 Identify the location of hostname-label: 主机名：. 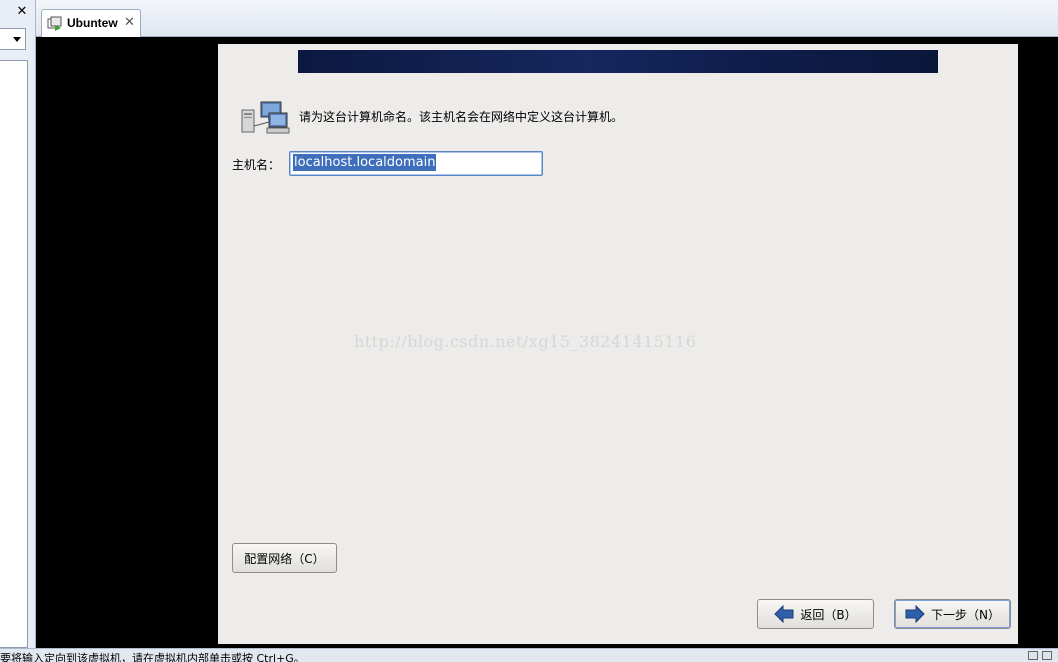
(256, 165).